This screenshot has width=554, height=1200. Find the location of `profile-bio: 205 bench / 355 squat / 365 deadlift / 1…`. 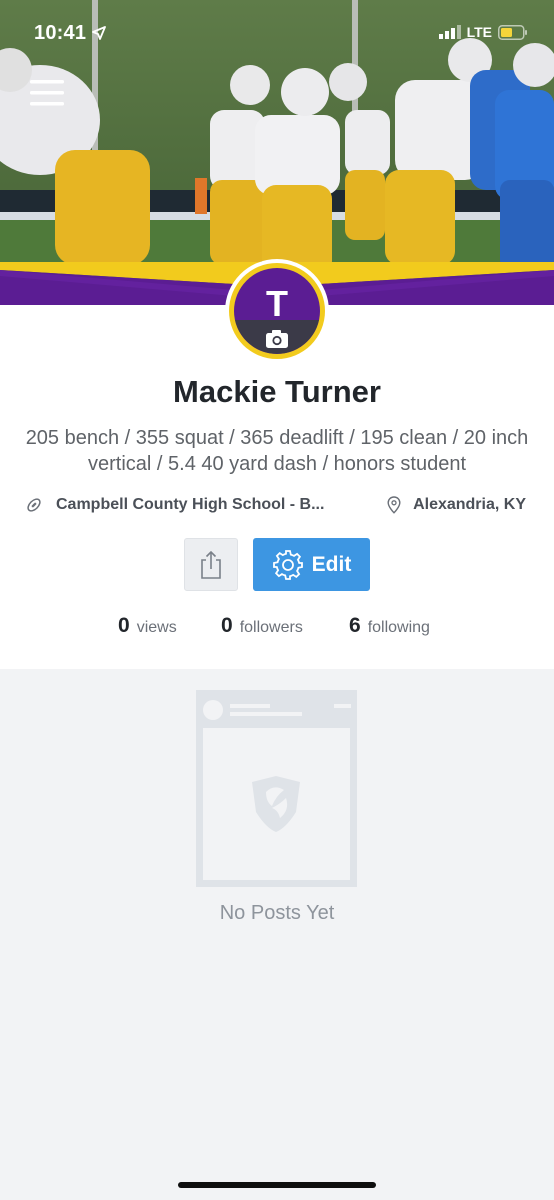

profile-bio: 205 bench / 355 squat / 365 deadlift / 1… is located at coordinates (277, 451).